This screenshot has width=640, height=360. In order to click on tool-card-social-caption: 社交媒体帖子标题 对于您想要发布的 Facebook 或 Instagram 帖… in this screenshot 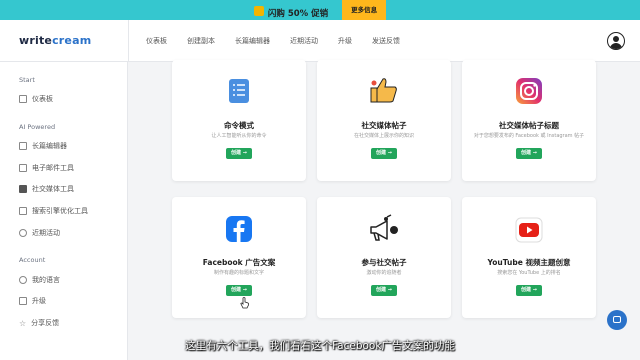, I will do `click(529, 120)`.